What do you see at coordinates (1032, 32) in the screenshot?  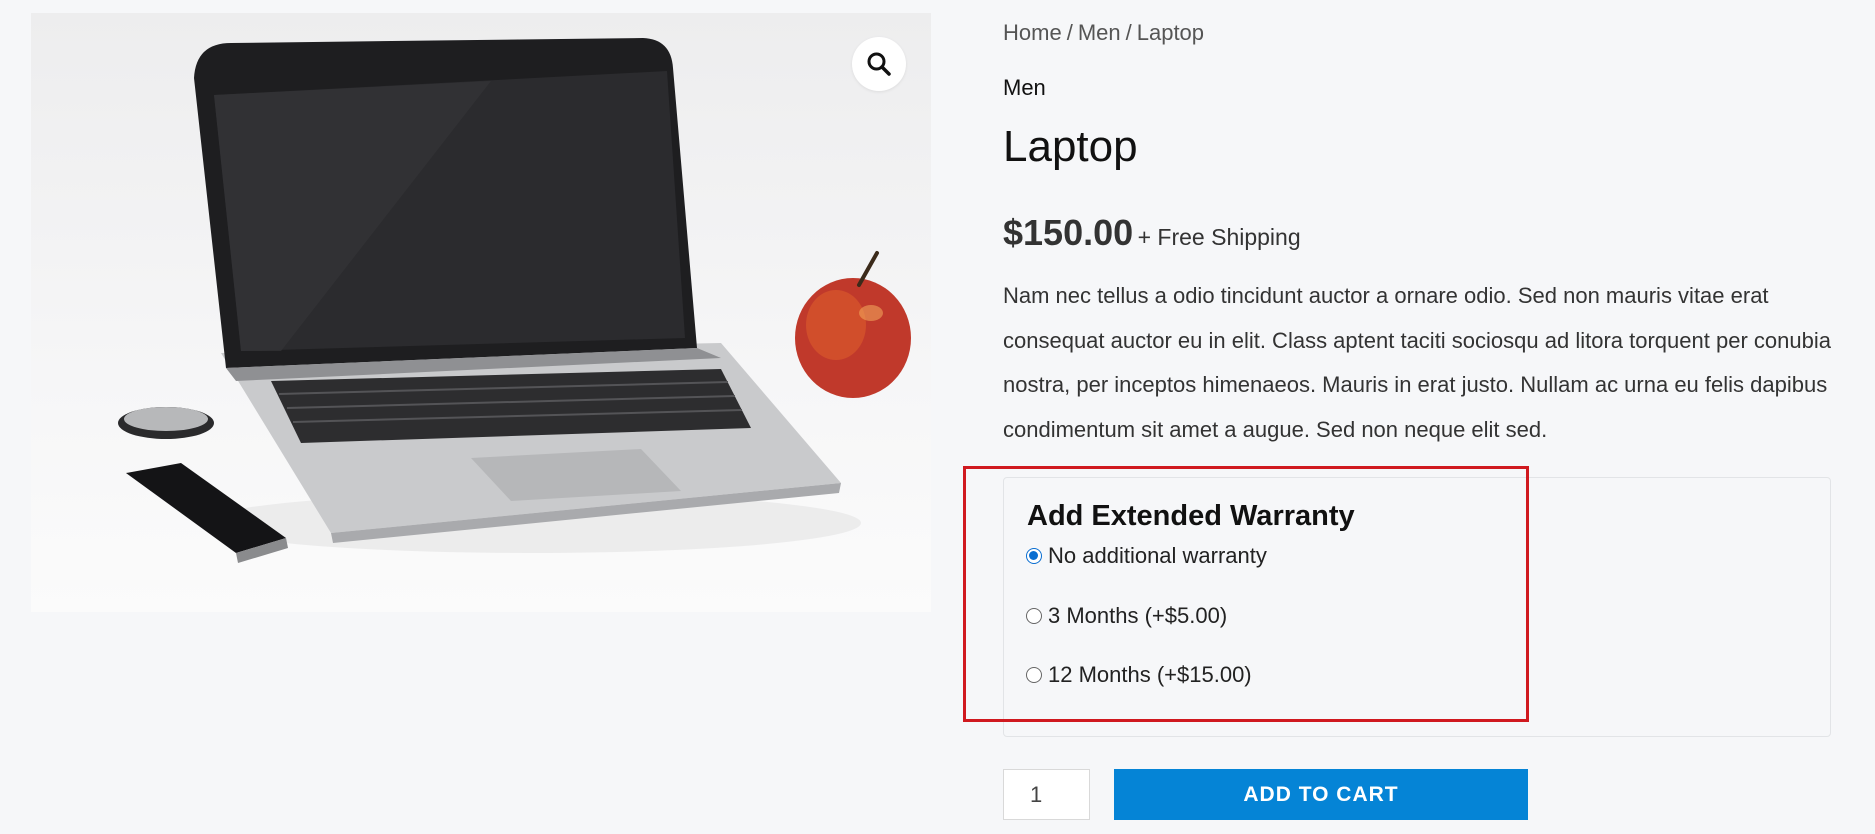 I see `breadcrumb-home: Home` at bounding box center [1032, 32].